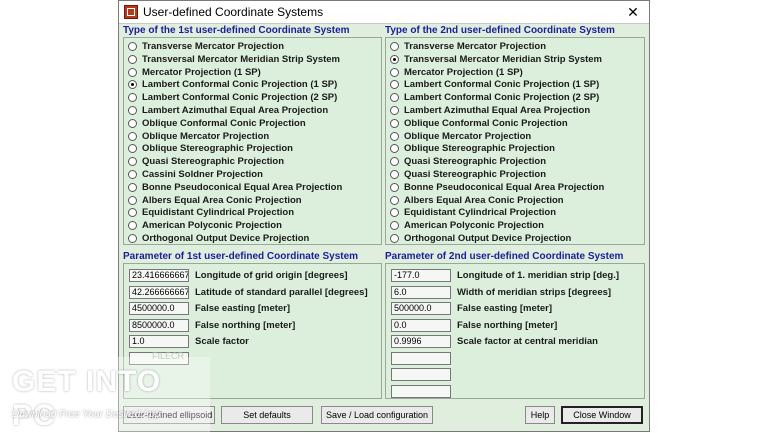 The width and height of the screenshot is (768, 433). I want to click on param-1-value-field: 4500000.0, so click(159, 308).